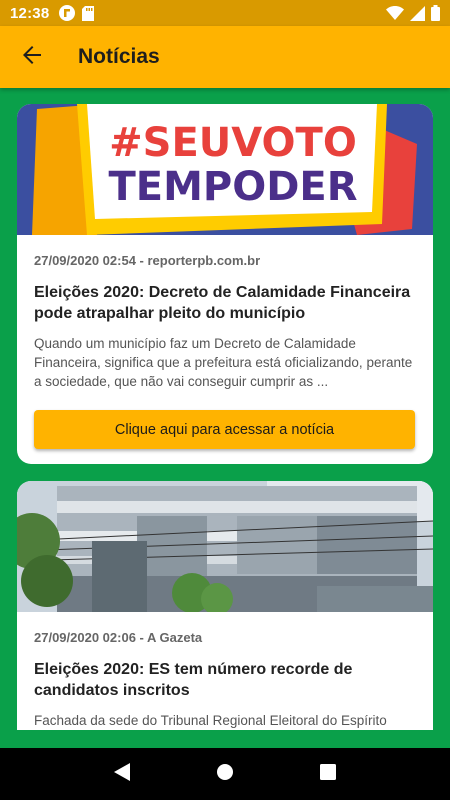  I want to click on status-bar: 12:38, so click(225, 13).